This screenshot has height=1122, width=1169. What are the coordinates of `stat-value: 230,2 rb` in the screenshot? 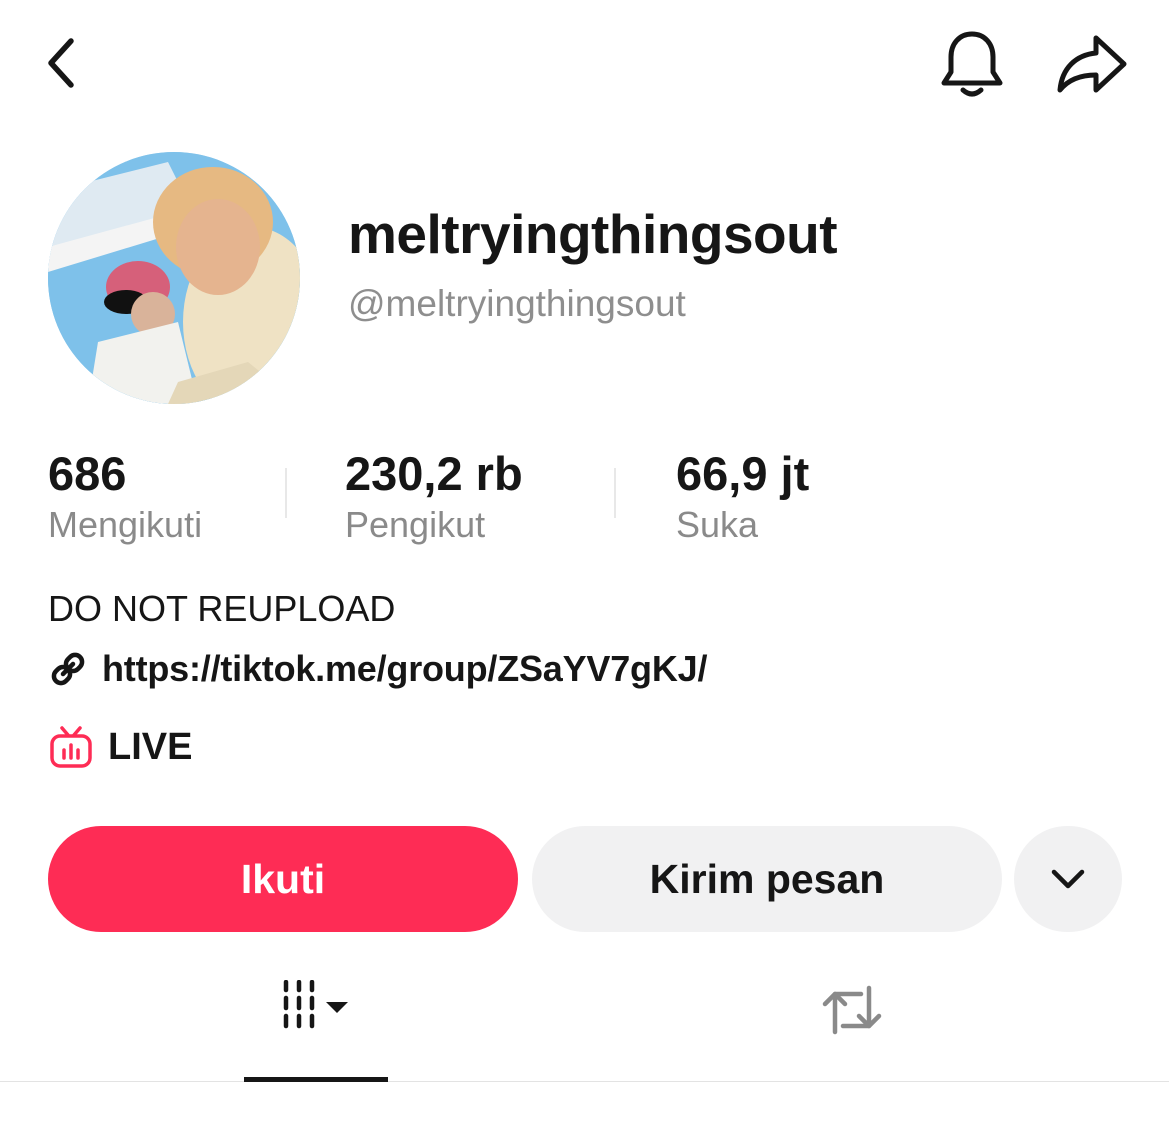 It's located at (434, 473).